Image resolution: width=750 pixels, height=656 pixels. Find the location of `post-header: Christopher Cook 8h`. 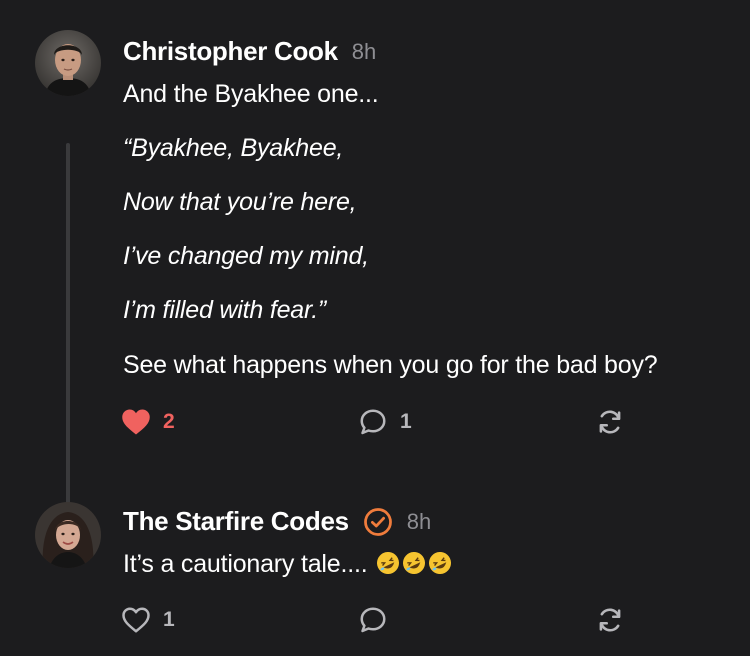

post-header: Christopher Cook 8h is located at coordinates (249, 51).